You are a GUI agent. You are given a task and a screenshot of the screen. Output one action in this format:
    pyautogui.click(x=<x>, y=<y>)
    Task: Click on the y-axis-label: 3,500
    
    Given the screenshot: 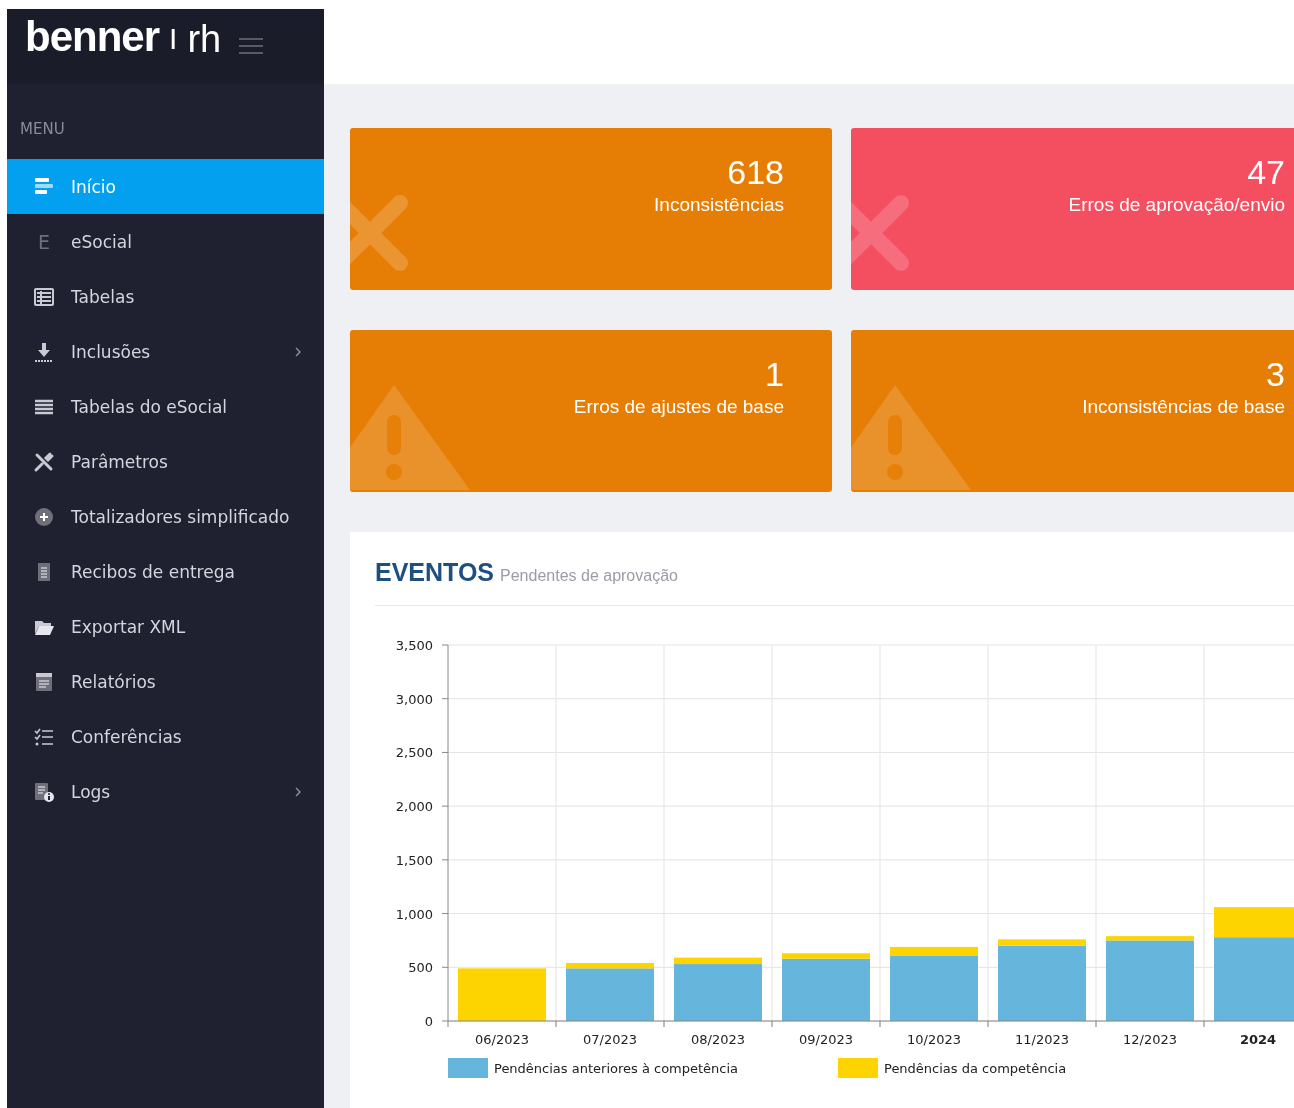 What is the action you would take?
    pyautogui.click(x=414, y=645)
    